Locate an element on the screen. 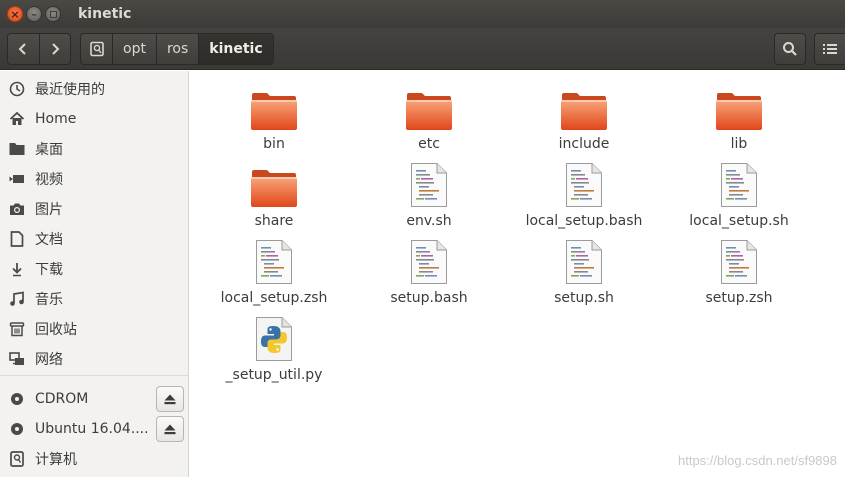  minimize-window-button: – is located at coordinates (34, 14).